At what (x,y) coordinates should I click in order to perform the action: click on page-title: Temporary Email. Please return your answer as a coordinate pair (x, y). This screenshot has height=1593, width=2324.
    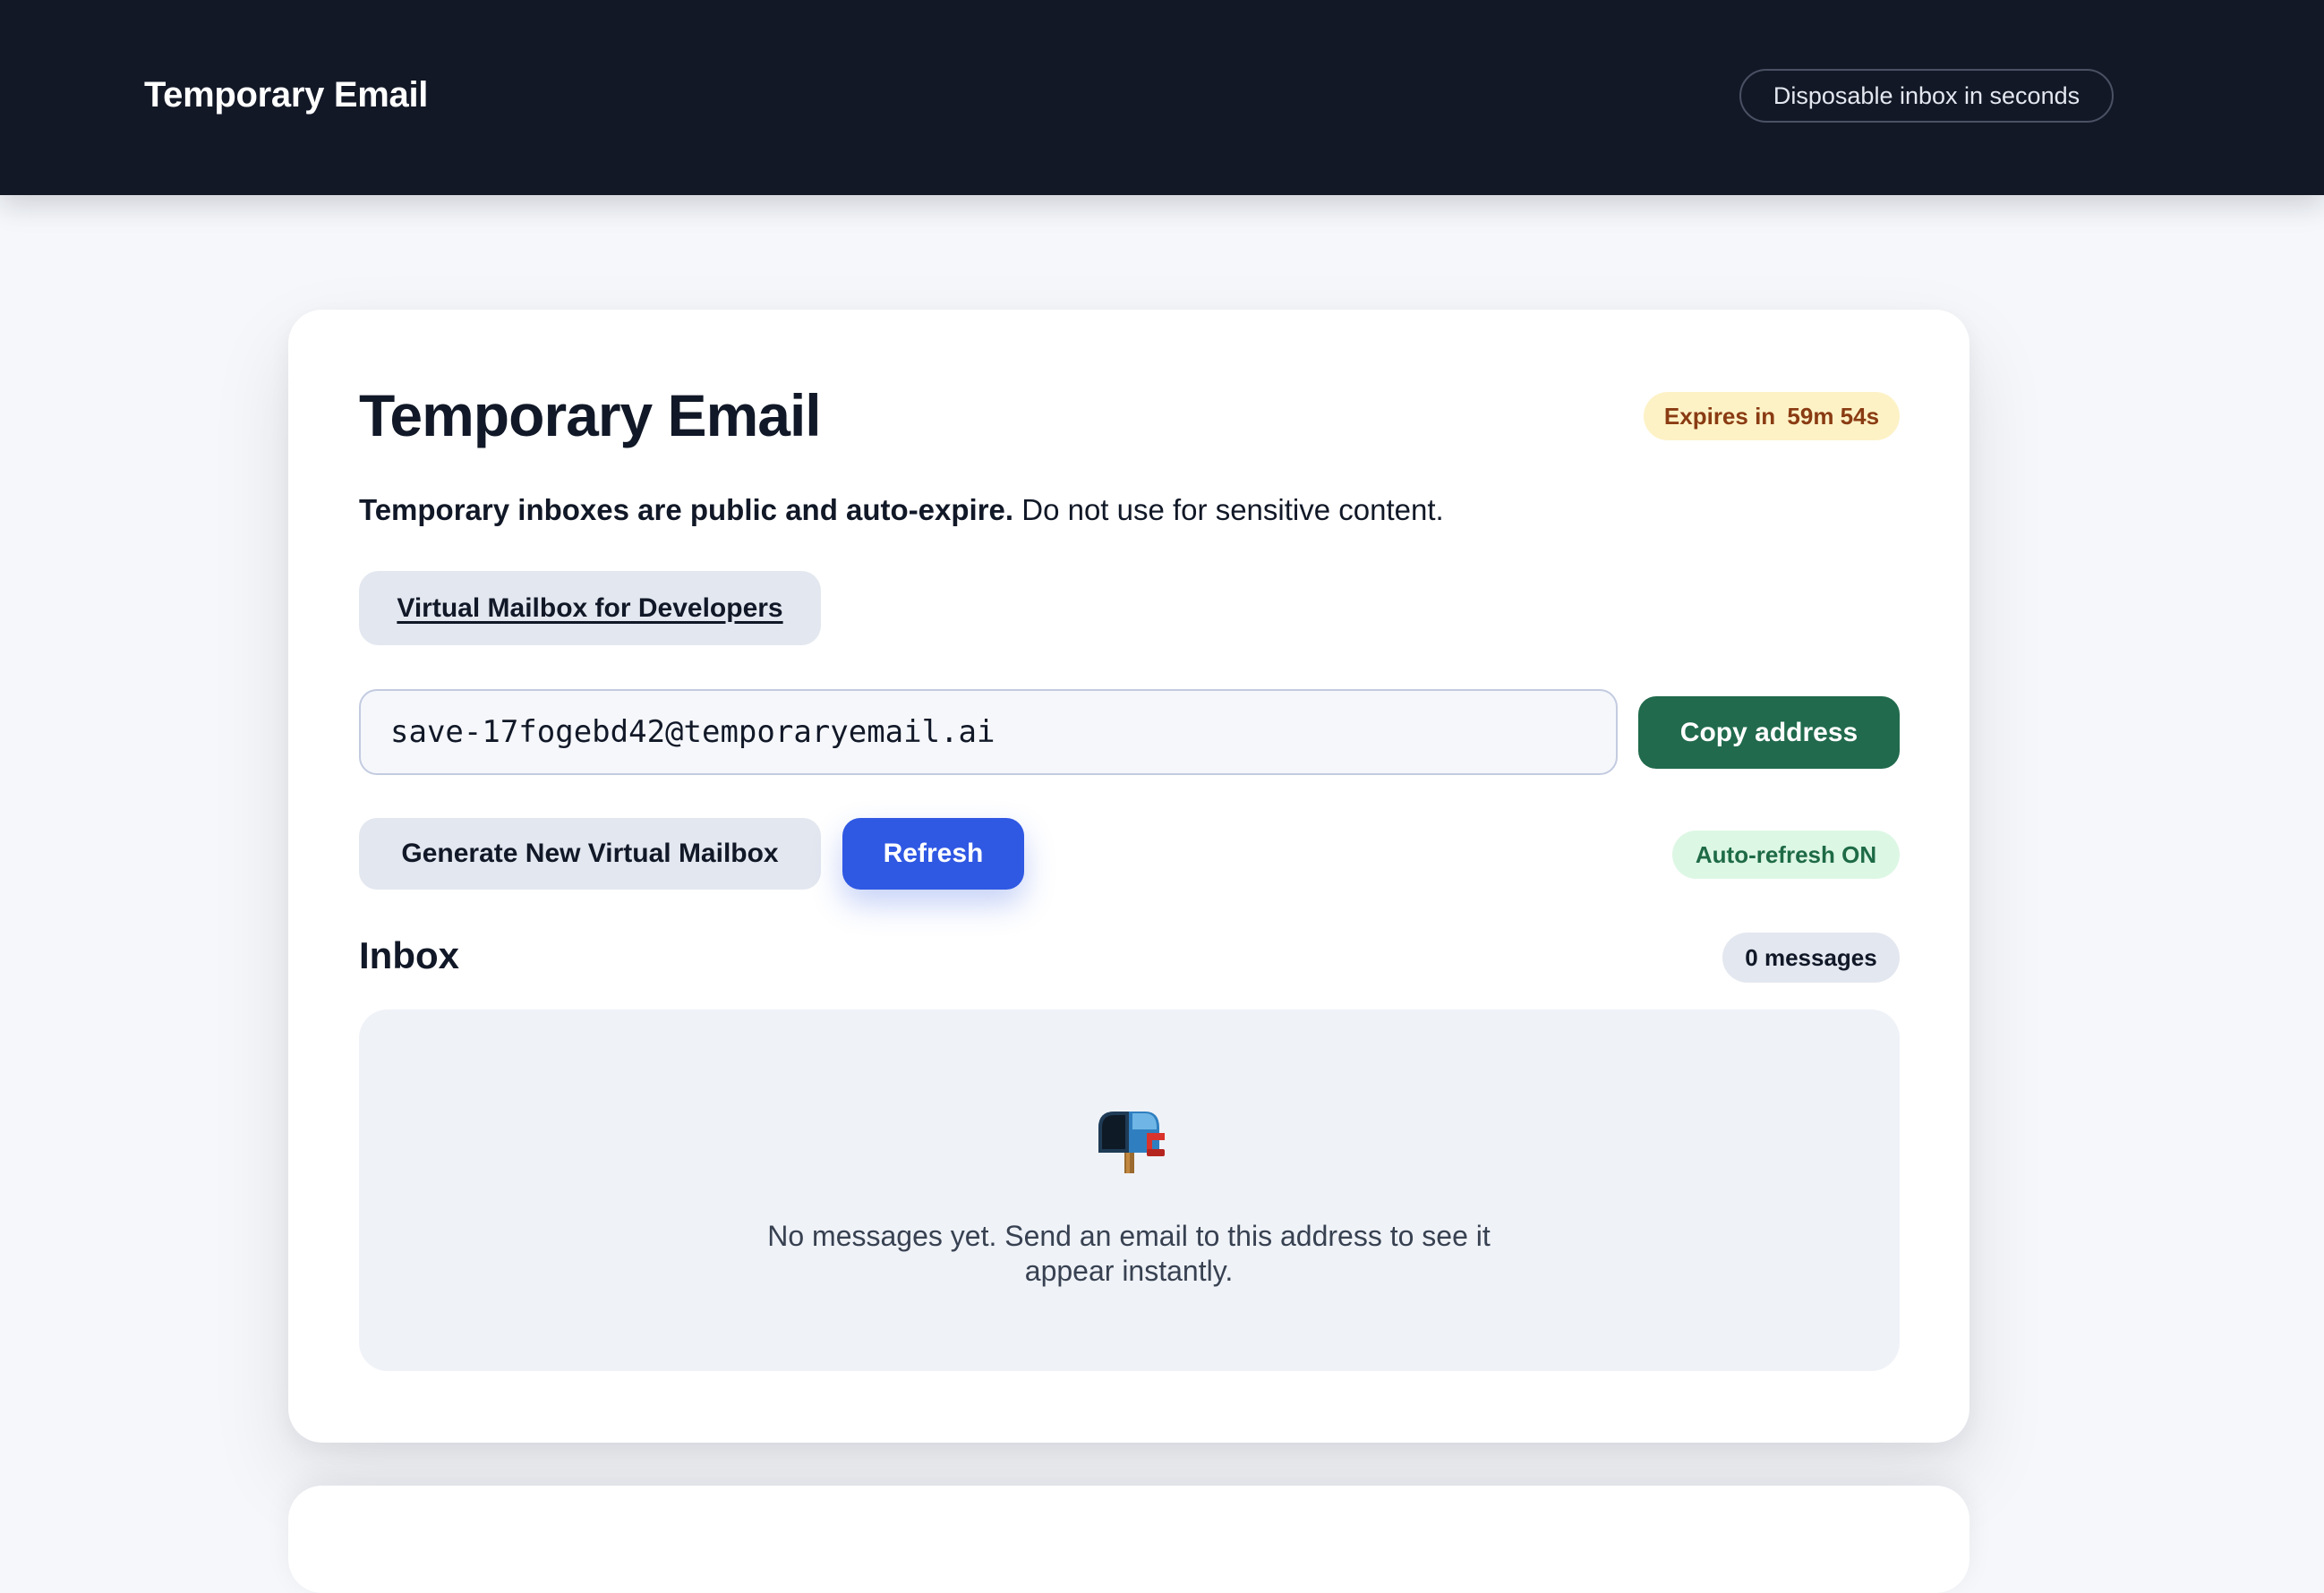
    Looking at the image, I should click on (590, 415).